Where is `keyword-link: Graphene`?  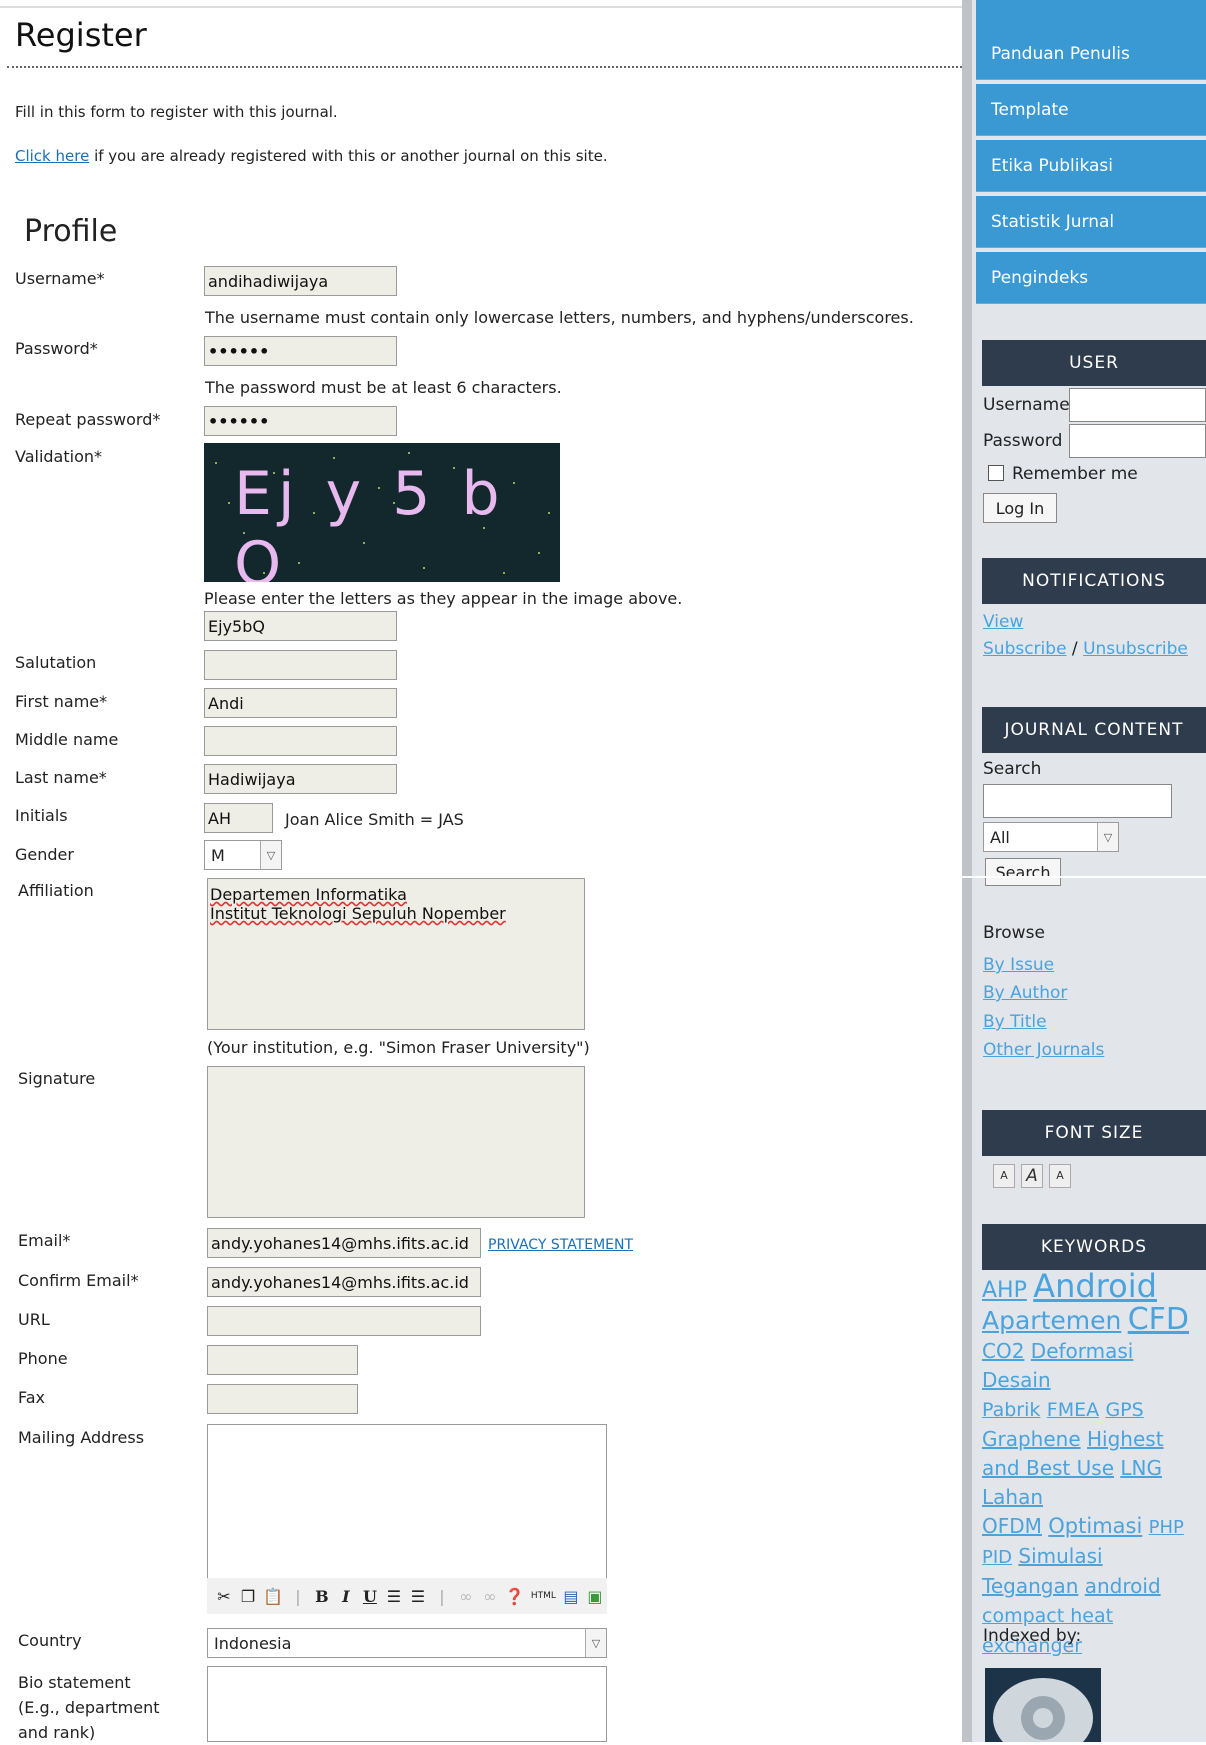
keyword-link: Graphene is located at coordinates (1031, 1439).